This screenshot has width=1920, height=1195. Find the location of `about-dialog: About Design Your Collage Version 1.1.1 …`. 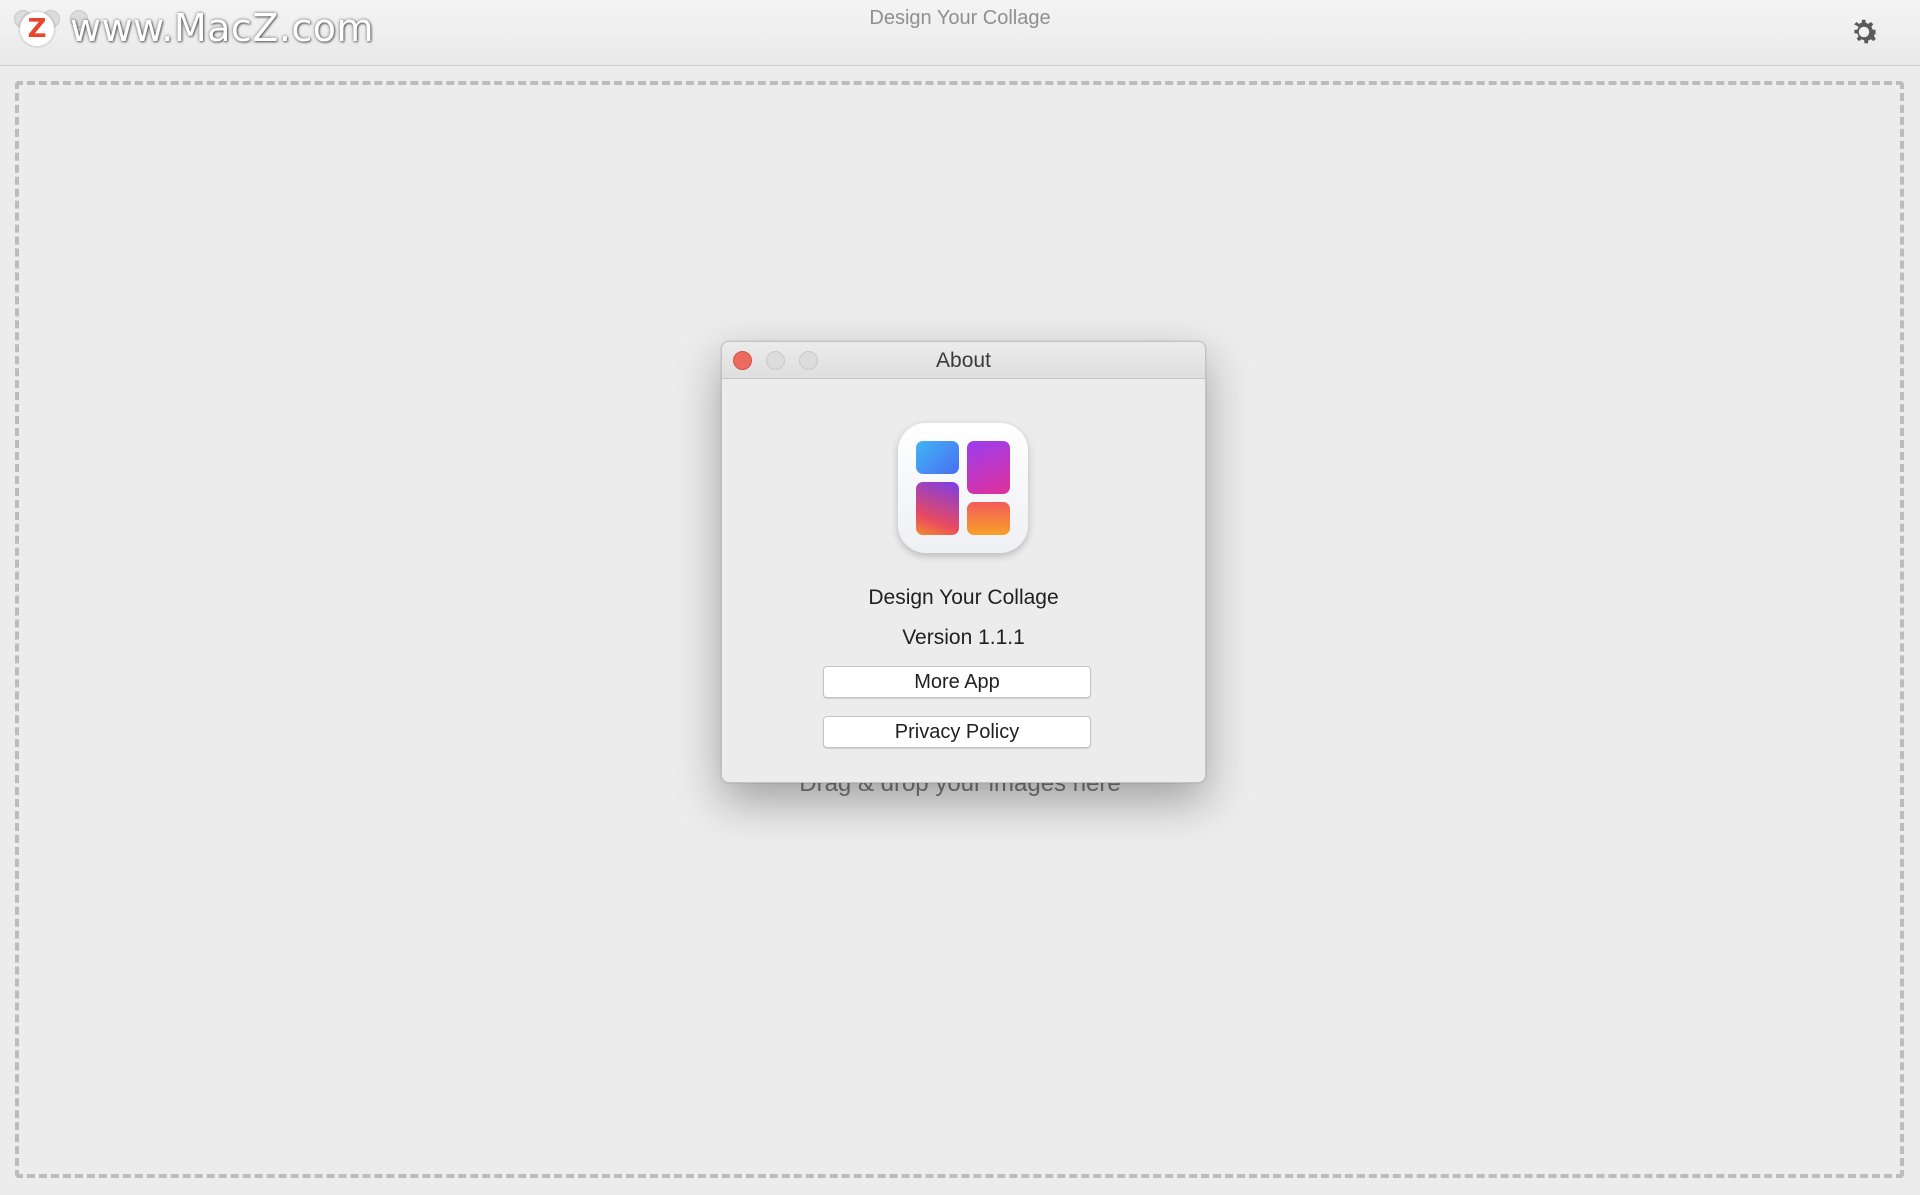

about-dialog: About Design Your Collage Version 1.1.1 … is located at coordinates (963, 562).